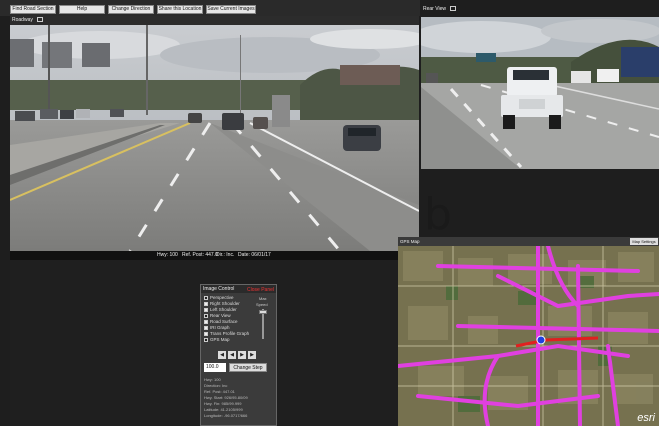 The image size is (659, 426). I want to click on rear-view-title-bar: Rear View, so click(540, 9).